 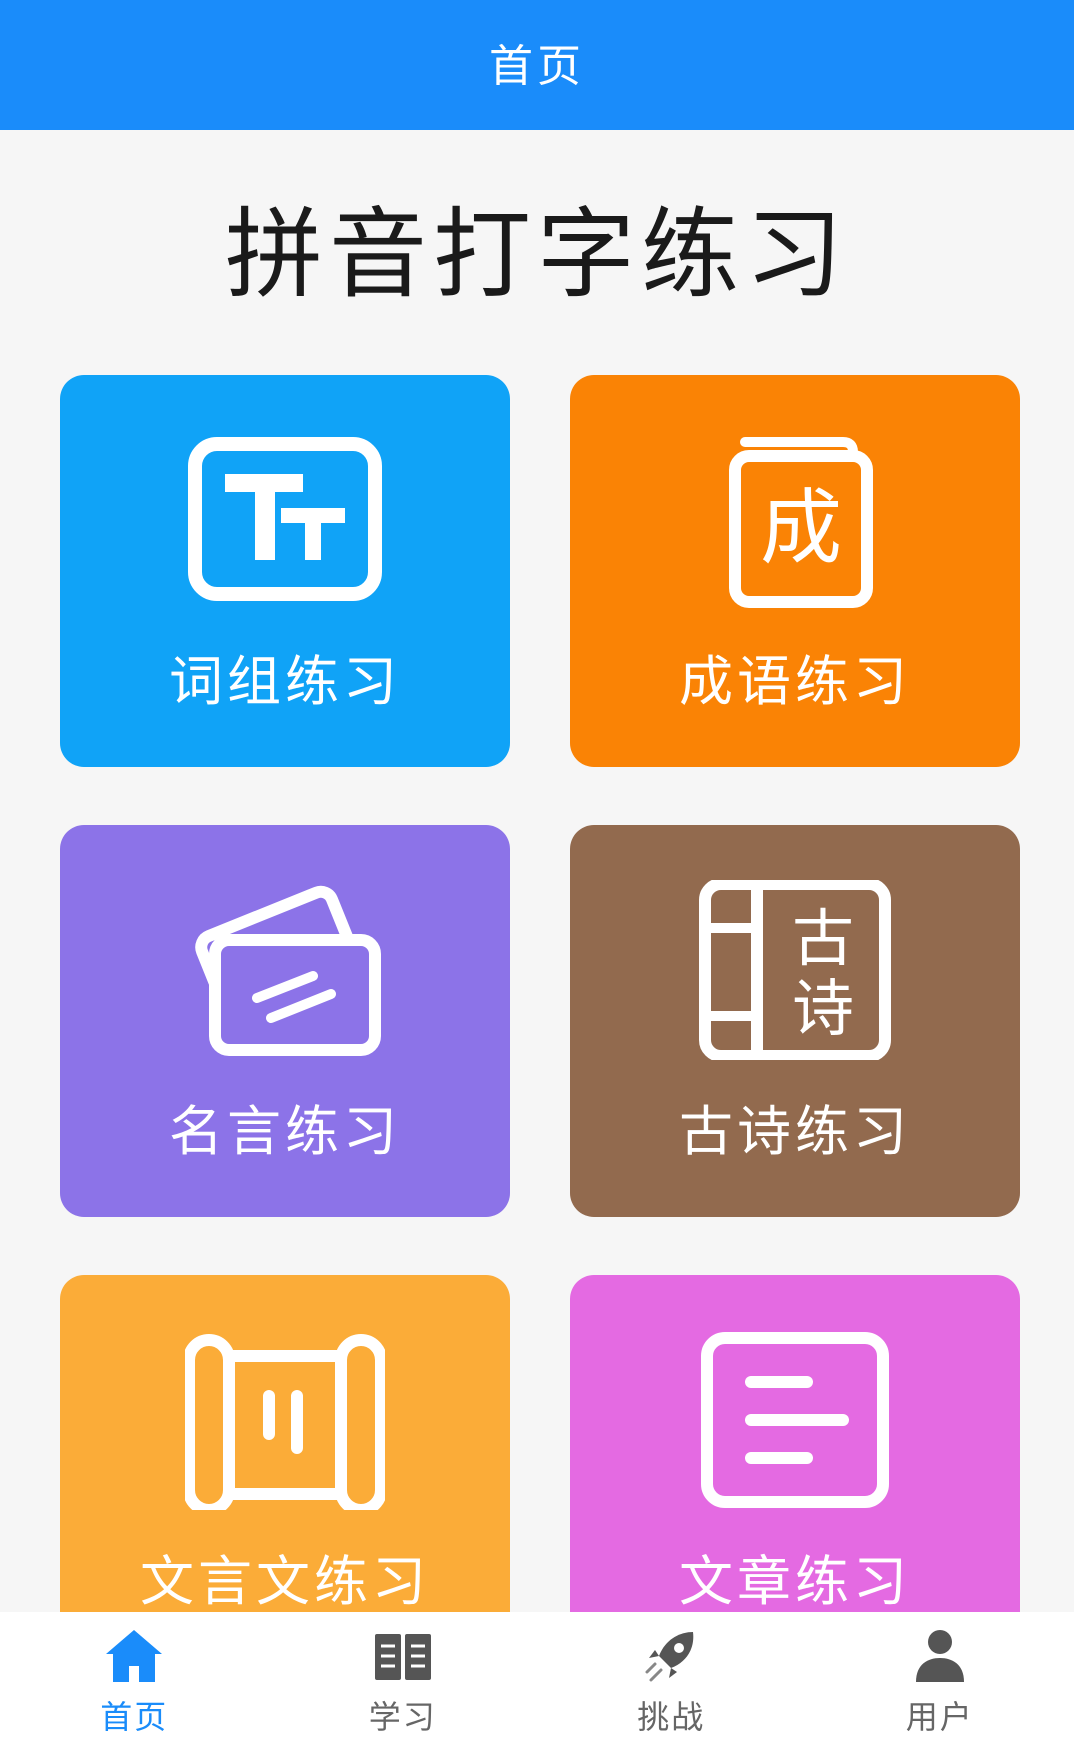 What do you see at coordinates (402, 1657) in the screenshot?
I see `book-icon` at bounding box center [402, 1657].